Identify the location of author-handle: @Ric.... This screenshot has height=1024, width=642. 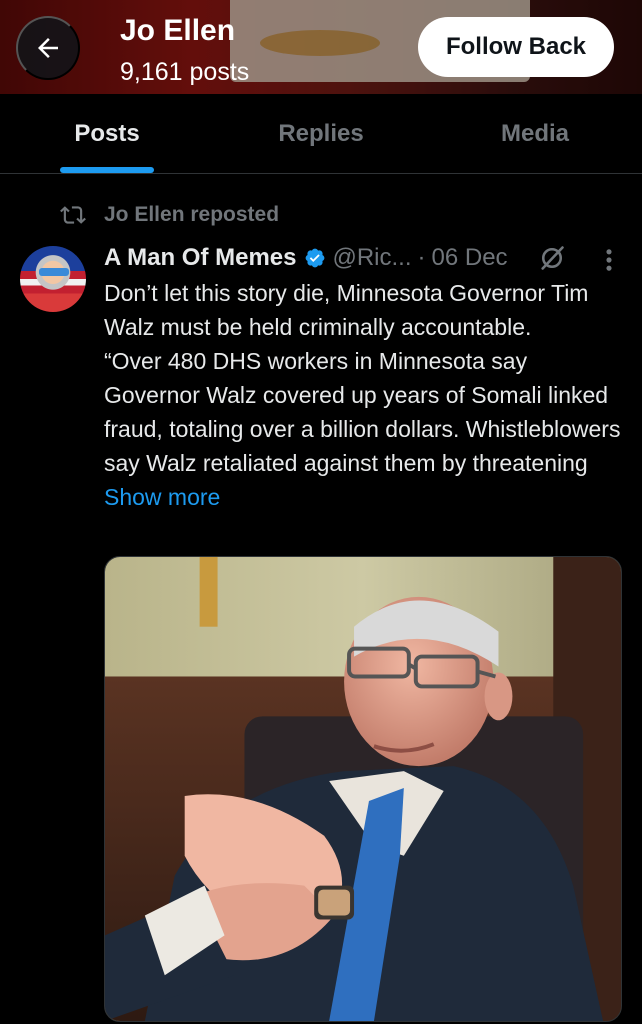
(371, 258).